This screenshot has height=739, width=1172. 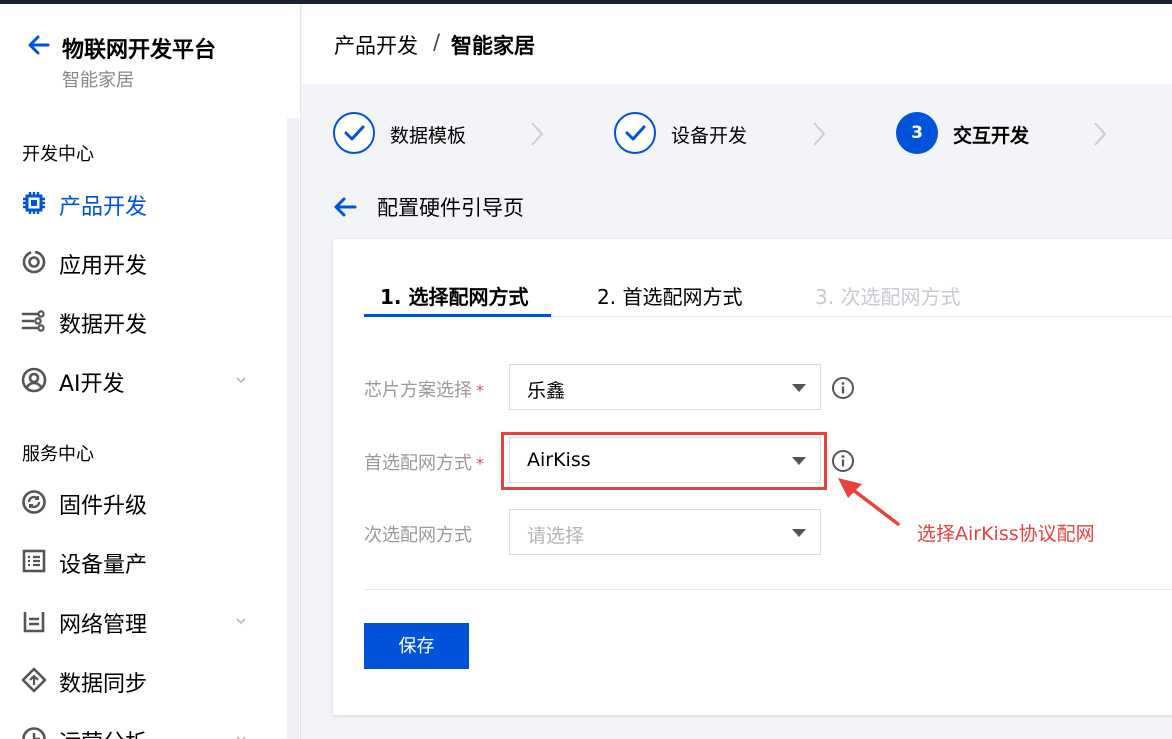 What do you see at coordinates (418, 390) in the screenshot?
I see `field-label-text: 芯片方案选择` at bounding box center [418, 390].